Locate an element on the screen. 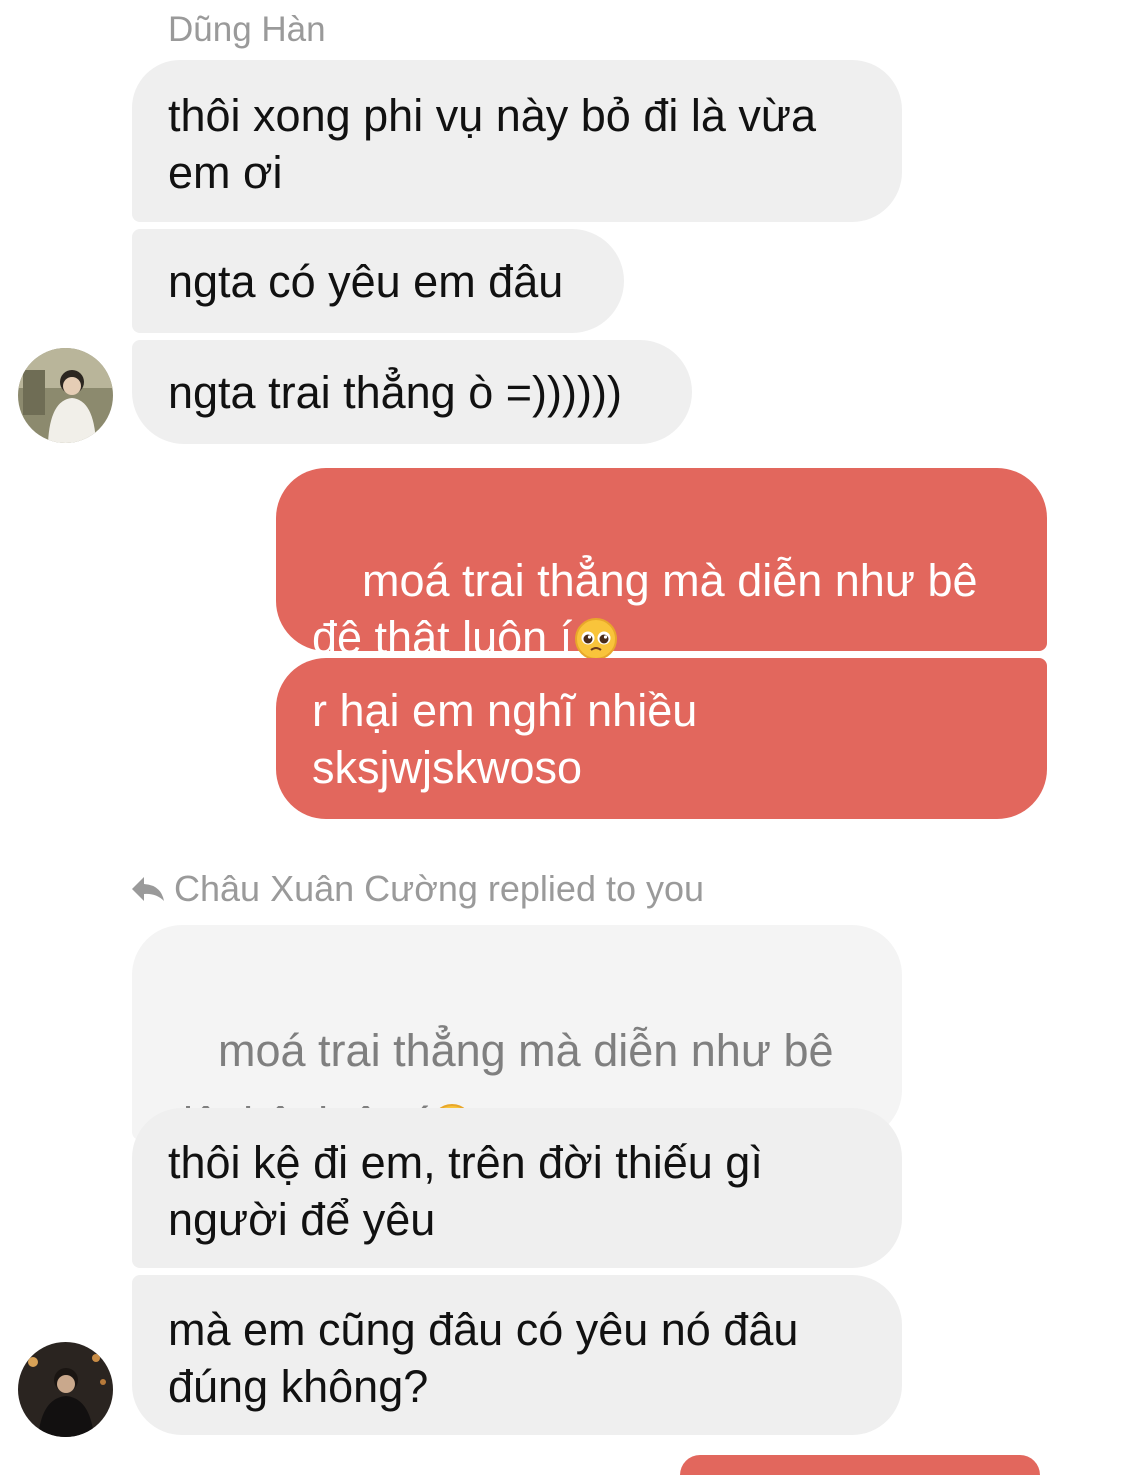 This screenshot has height=1475, width=1125. pleading-face-icon is located at coordinates (596, 639).